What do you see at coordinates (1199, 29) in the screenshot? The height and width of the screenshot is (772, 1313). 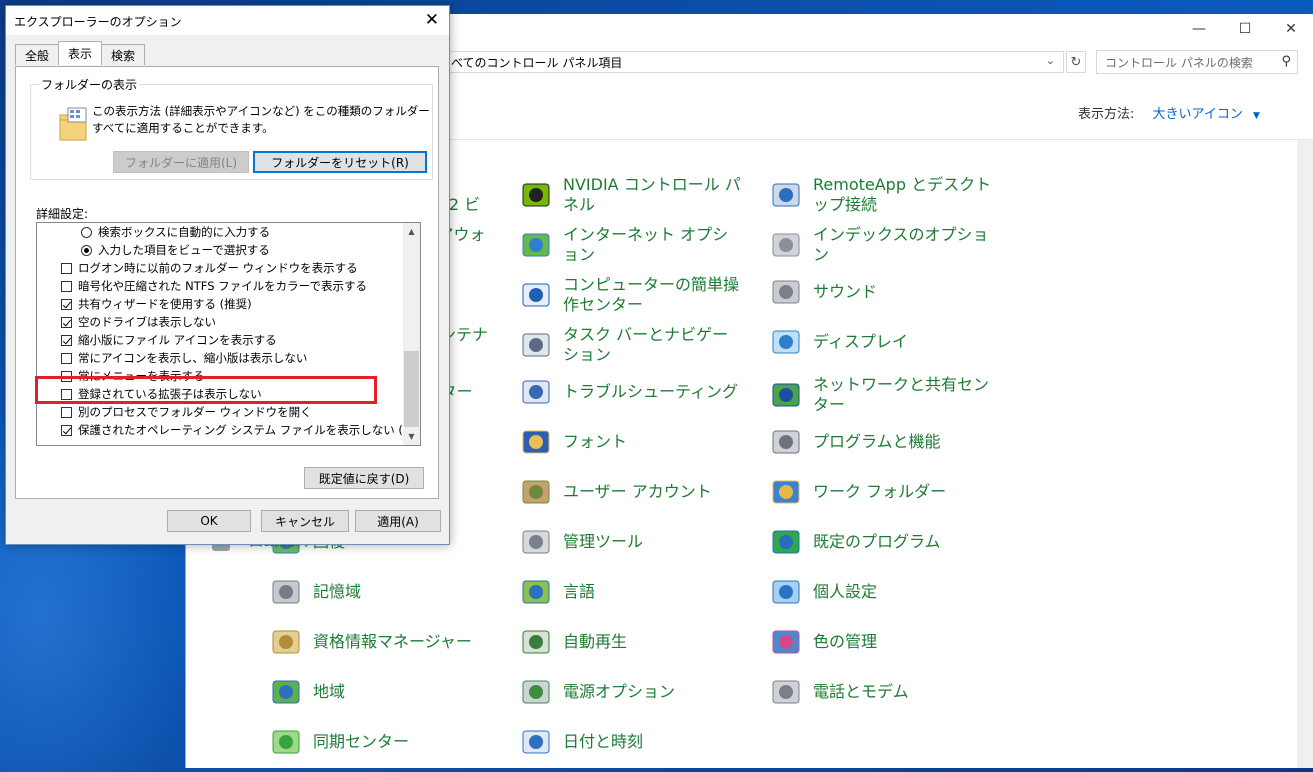 I see `minimize-button: —` at bounding box center [1199, 29].